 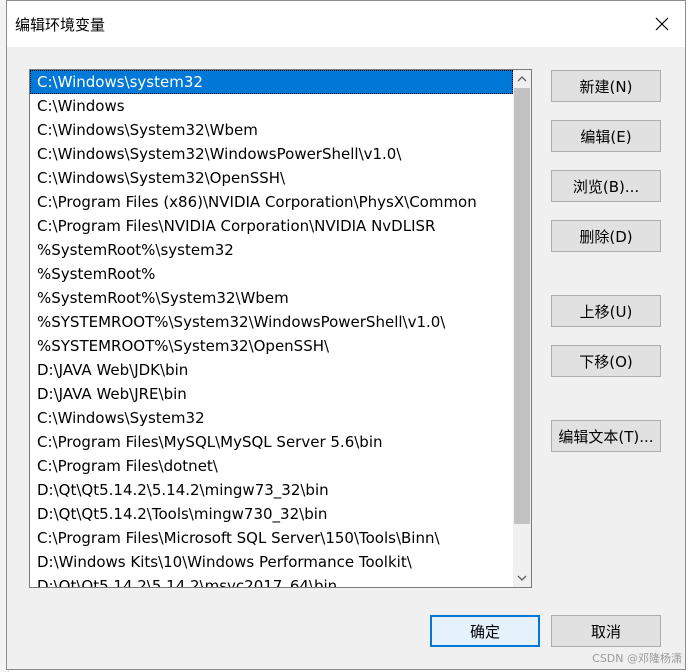 What do you see at coordinates (606, 361) in the screenshot?
I see `move-down-button: 下移(O)` at bounding box center [606, 361].